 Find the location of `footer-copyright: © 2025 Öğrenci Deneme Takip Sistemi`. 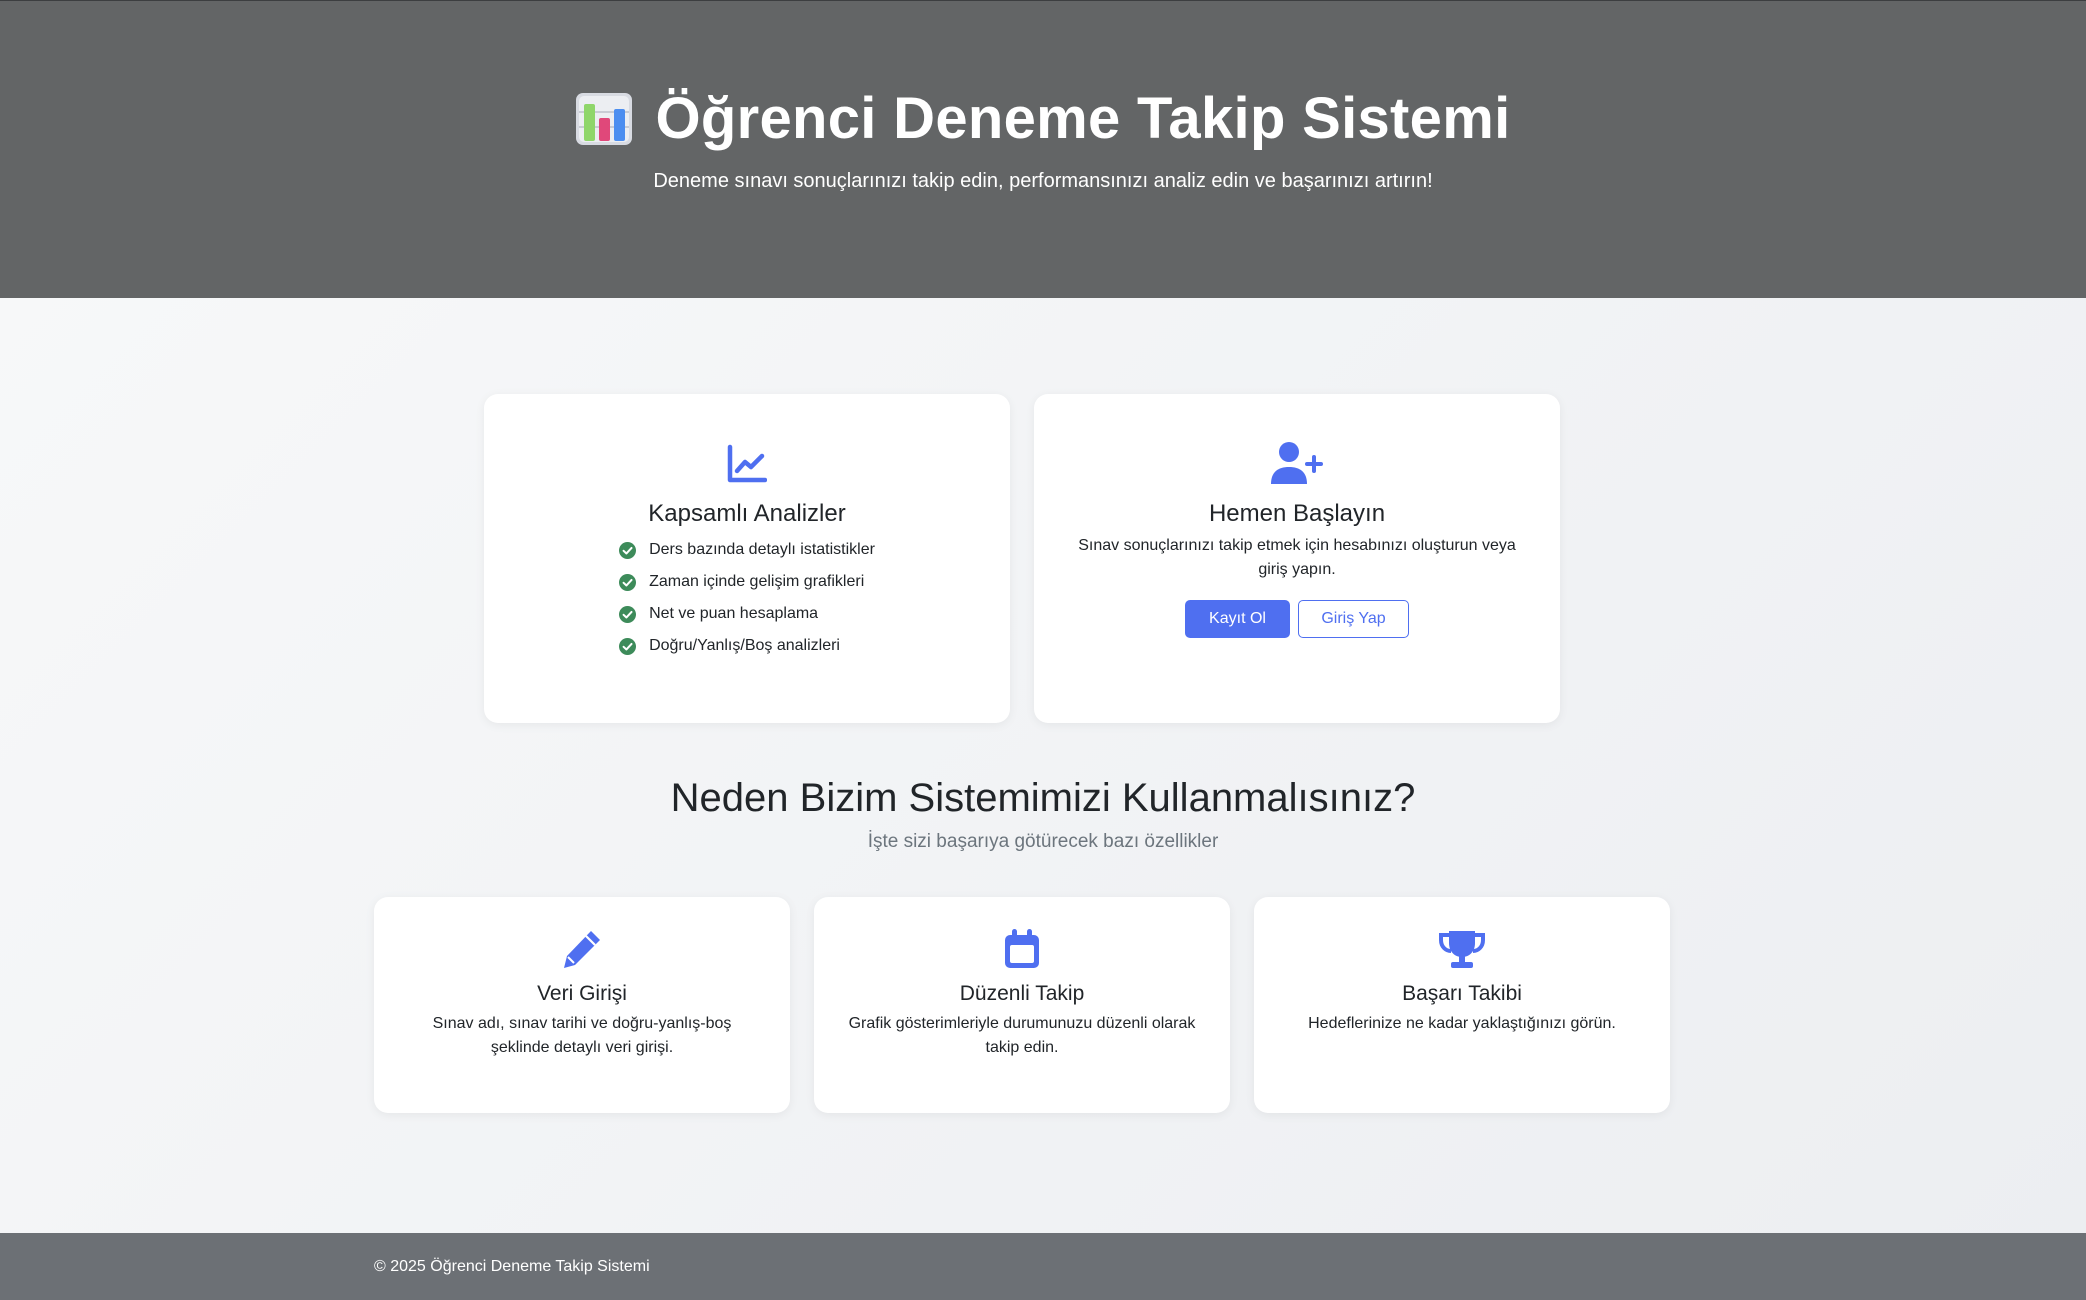

footer-copyright: © 2025 Öğrenci Deneme Takip Sistemi is located at coordinates (512, 1266).